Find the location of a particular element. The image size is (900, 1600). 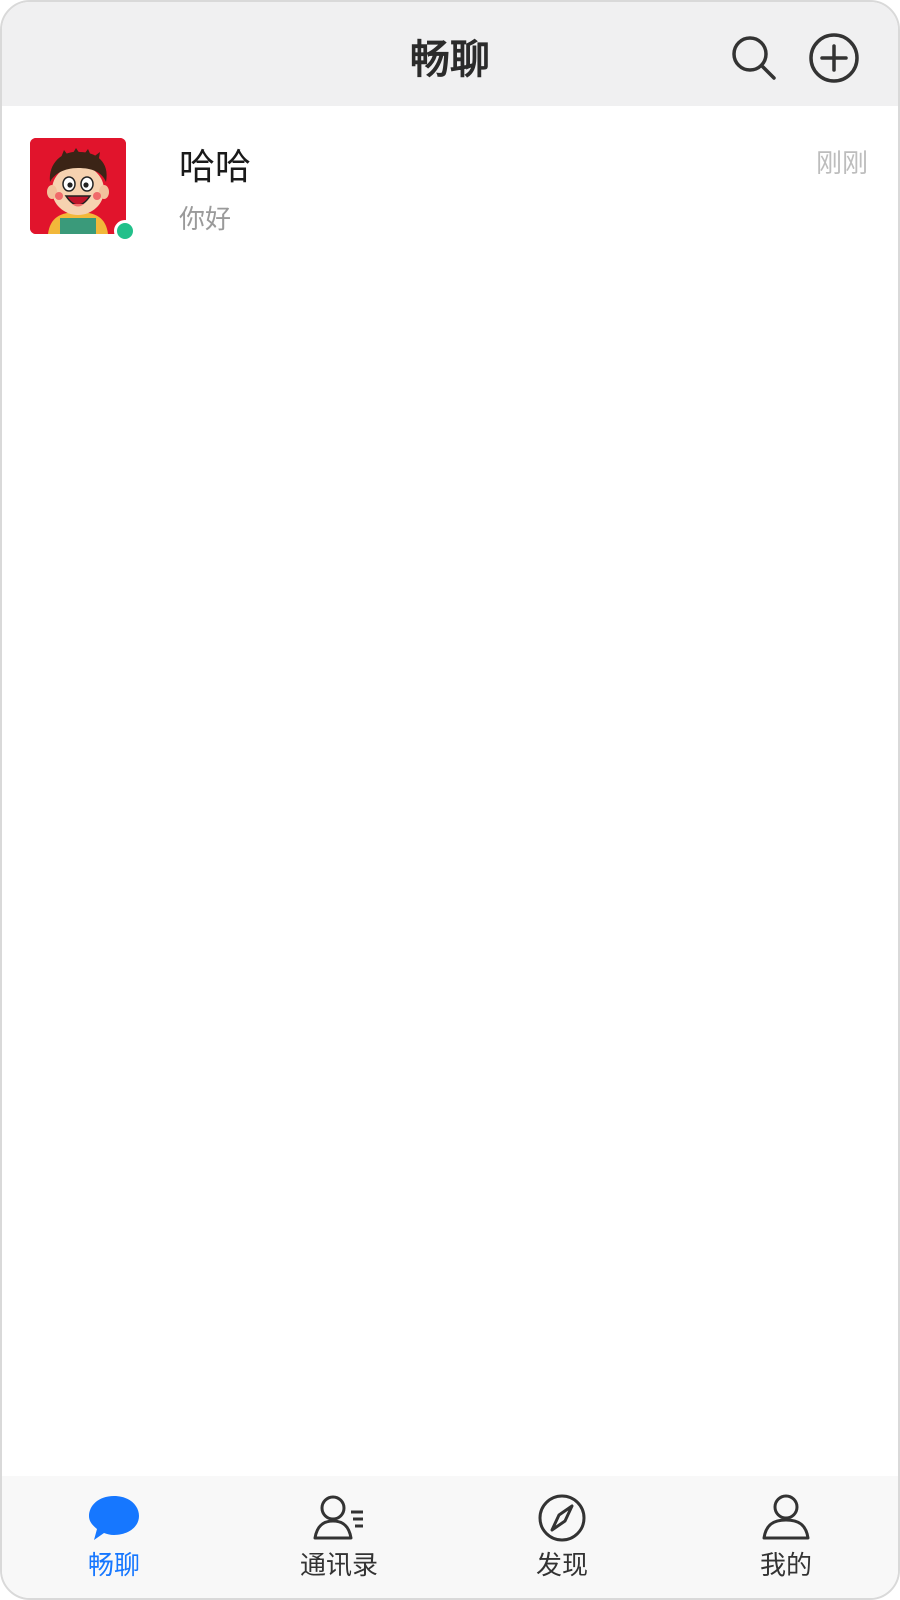

avatar is located at coordinates (83, 190).